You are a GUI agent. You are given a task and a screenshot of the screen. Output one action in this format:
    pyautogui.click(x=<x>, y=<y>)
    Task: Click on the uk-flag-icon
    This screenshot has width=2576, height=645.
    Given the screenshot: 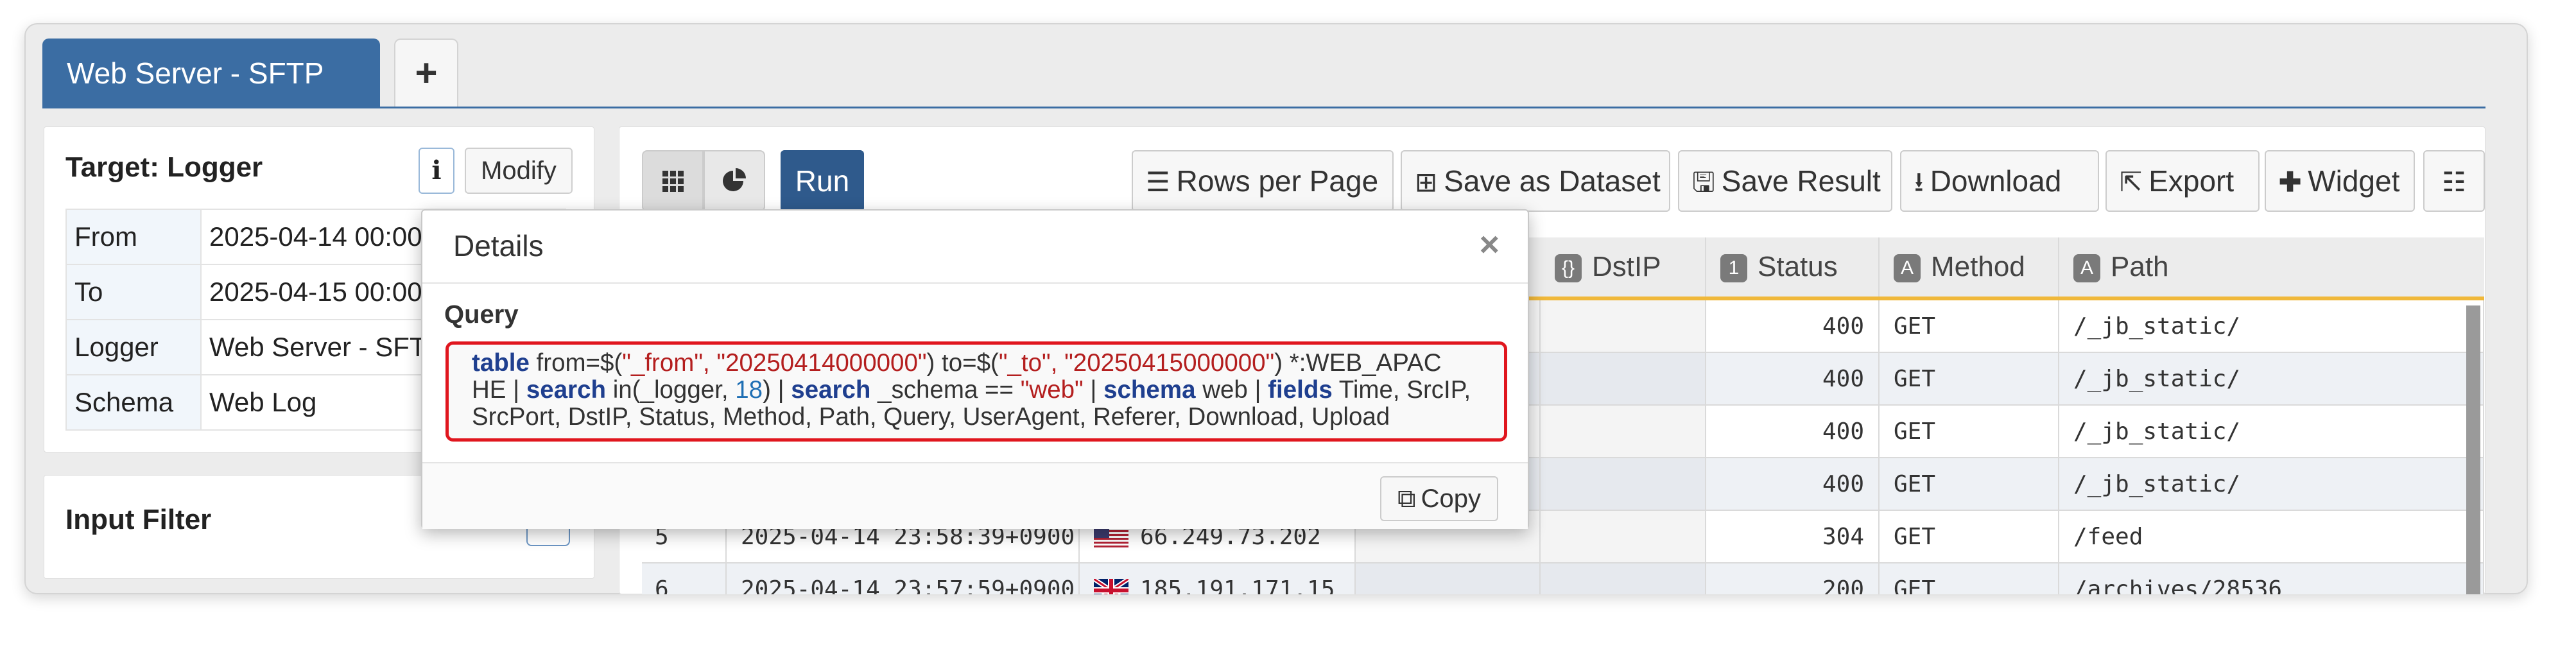 What is the action you would take?
    pyautogui.click(x=1111, y=586)
    